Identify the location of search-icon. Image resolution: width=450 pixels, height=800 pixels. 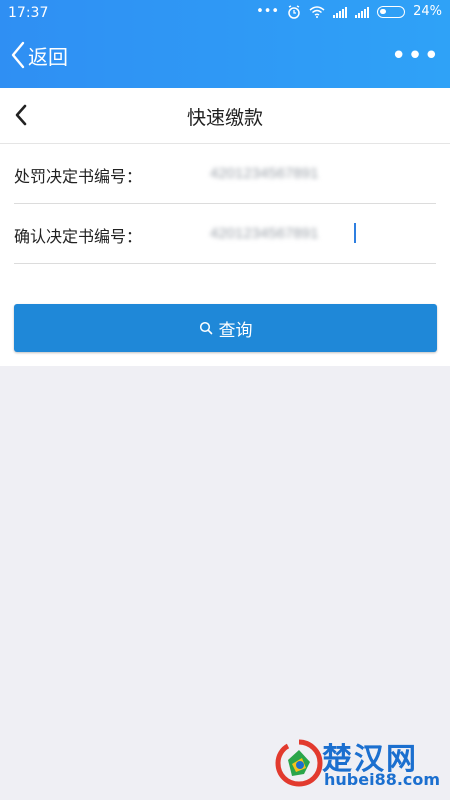
(205, 328).